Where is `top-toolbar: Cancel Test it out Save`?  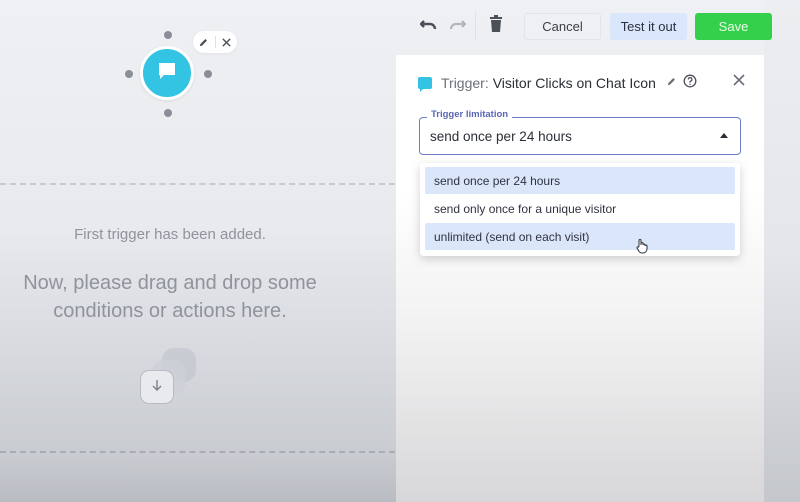
top-toolbar: Cancel Test it out Save is located at coordinates (593, 26).